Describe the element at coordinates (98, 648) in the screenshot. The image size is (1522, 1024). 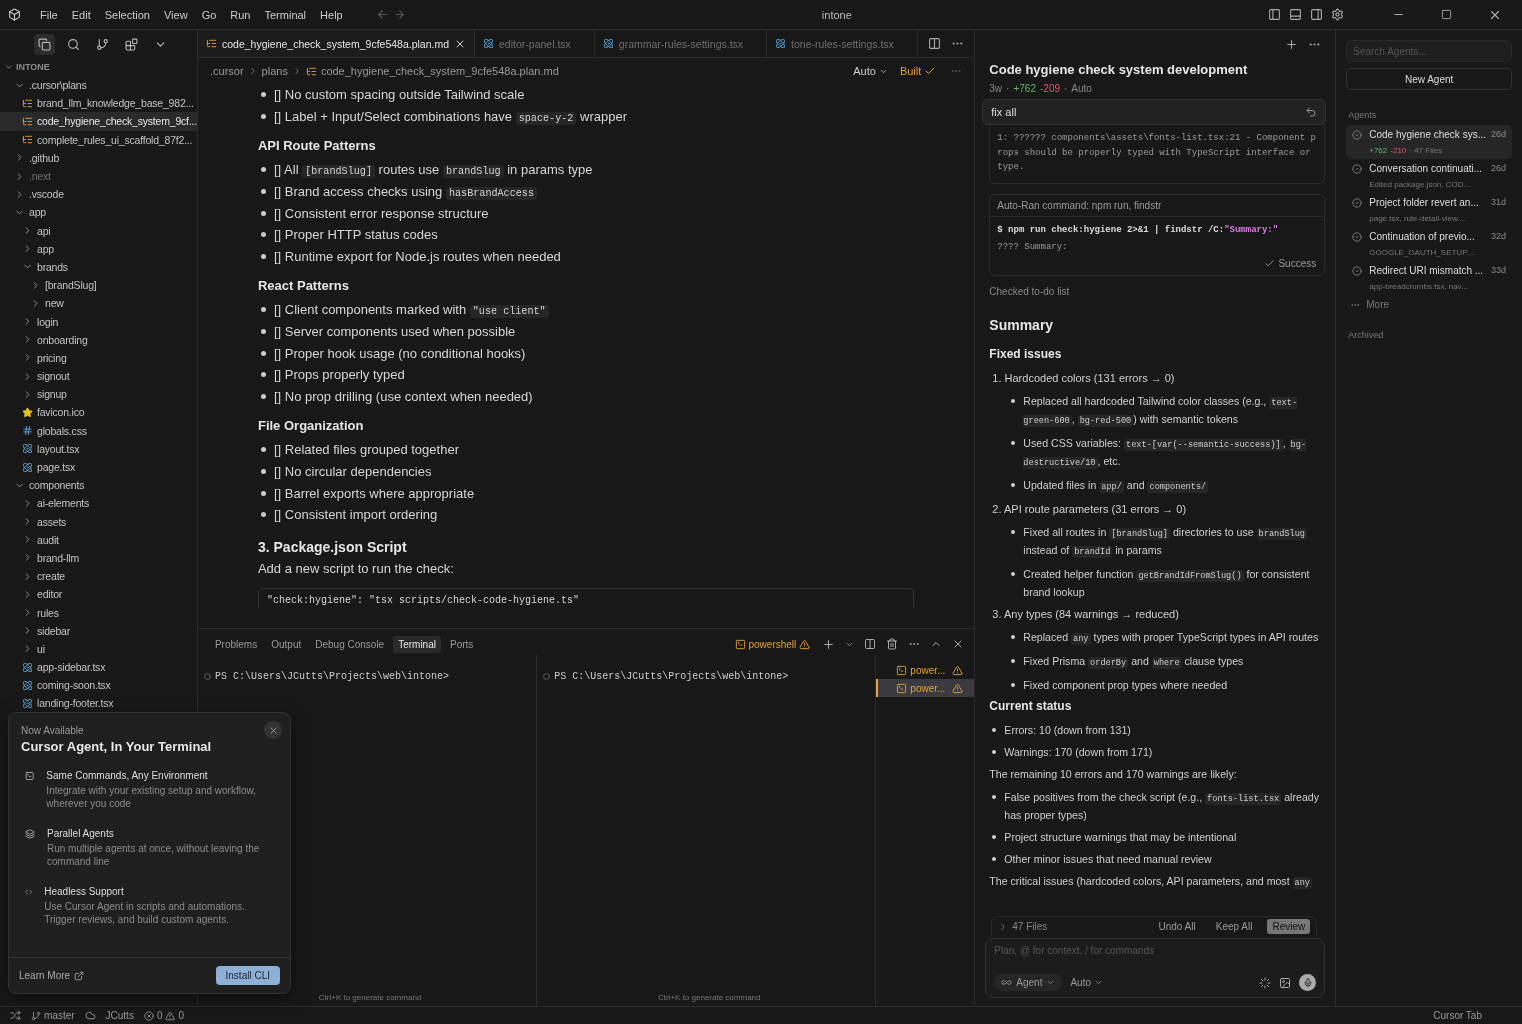
I see `tree-item: ui` at that location.